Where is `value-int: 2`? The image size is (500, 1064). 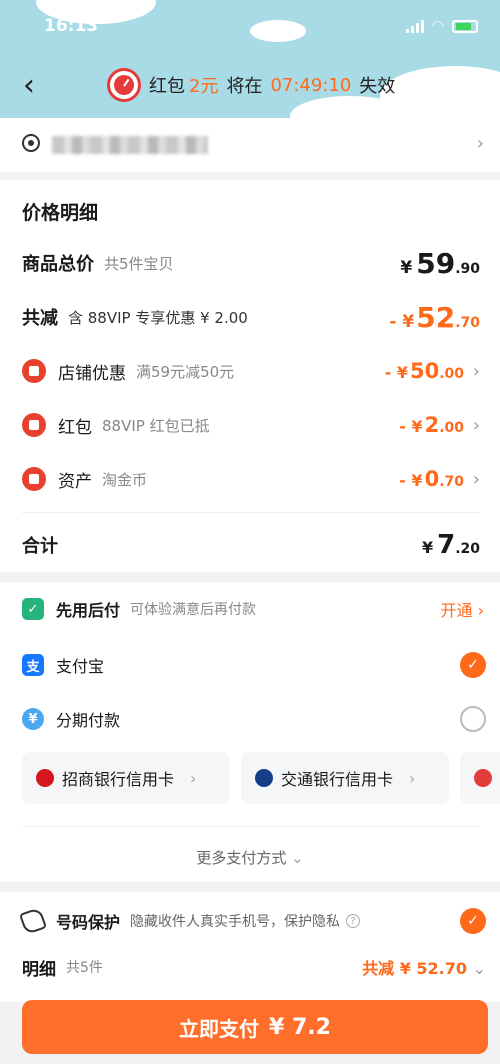
value-int: 2 is located at coordinates (432, 425).